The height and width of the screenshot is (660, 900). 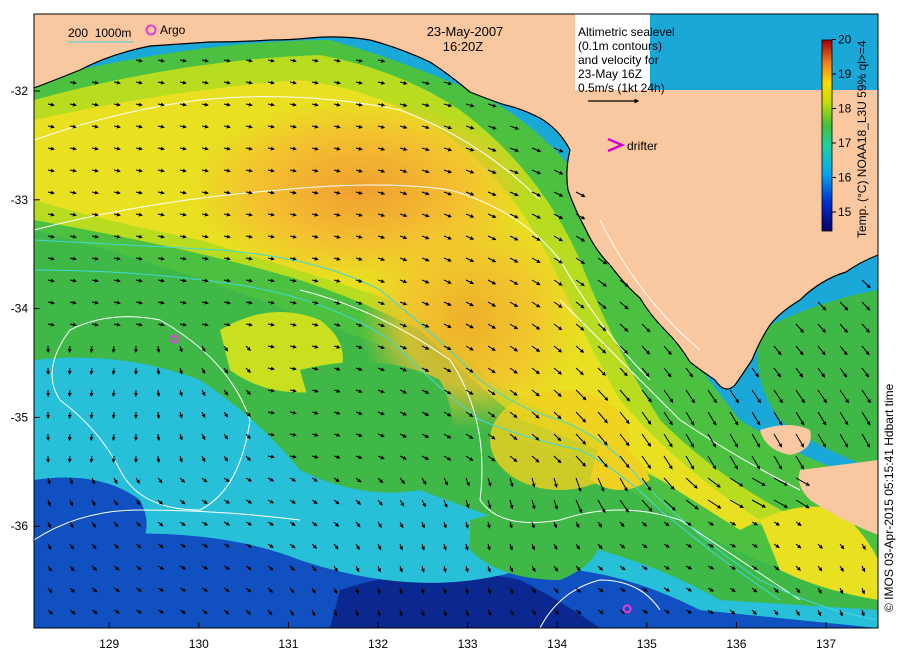 What do you see at coordinates (20, 417) in the screenshot?
I see `y-tick-label: -35` at bounding box center [20, 417].